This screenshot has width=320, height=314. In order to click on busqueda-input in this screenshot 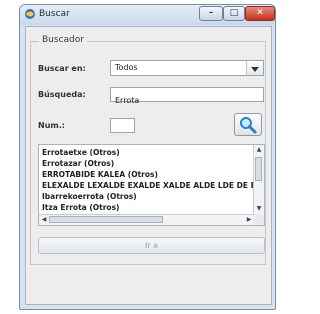, I will do `click(187, 97)`.